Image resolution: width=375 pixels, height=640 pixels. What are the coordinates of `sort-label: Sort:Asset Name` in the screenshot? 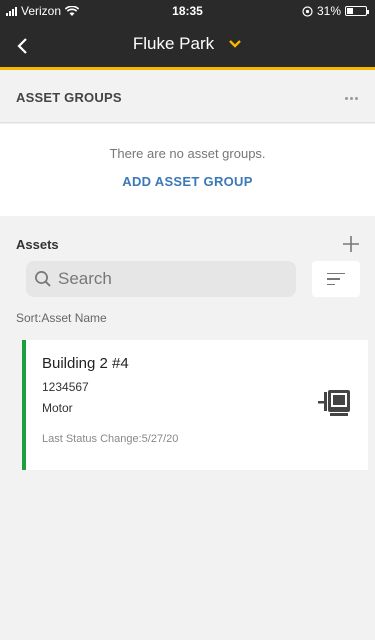 It's located at (61, 318).